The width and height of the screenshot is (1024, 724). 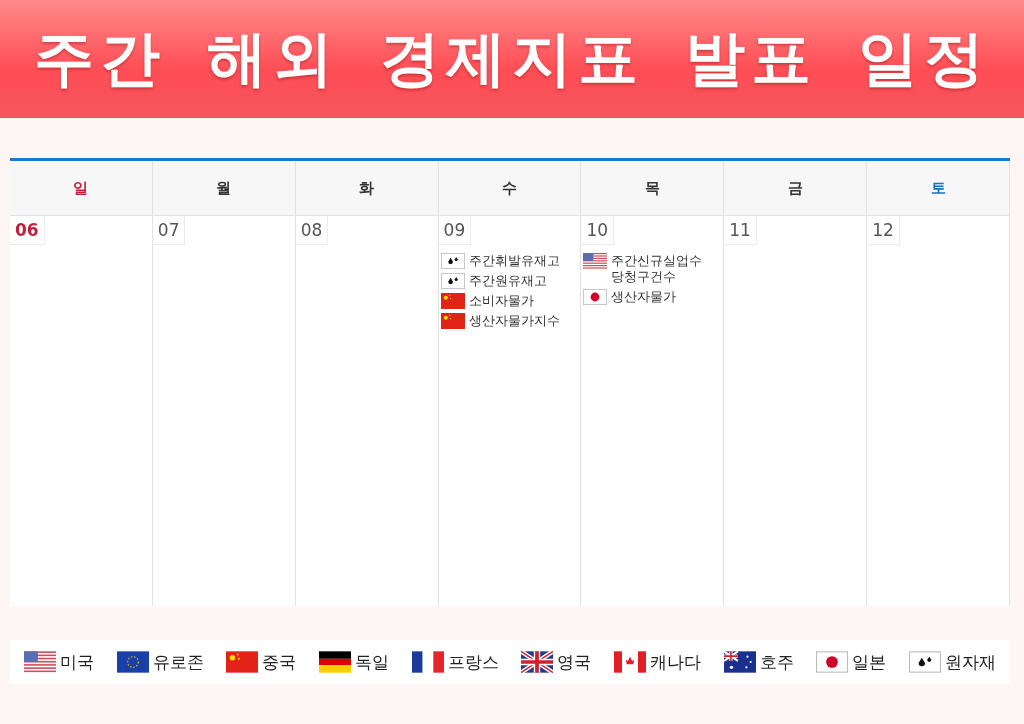 I want to click on legend-label: 호주, so click(x=776, y=662).